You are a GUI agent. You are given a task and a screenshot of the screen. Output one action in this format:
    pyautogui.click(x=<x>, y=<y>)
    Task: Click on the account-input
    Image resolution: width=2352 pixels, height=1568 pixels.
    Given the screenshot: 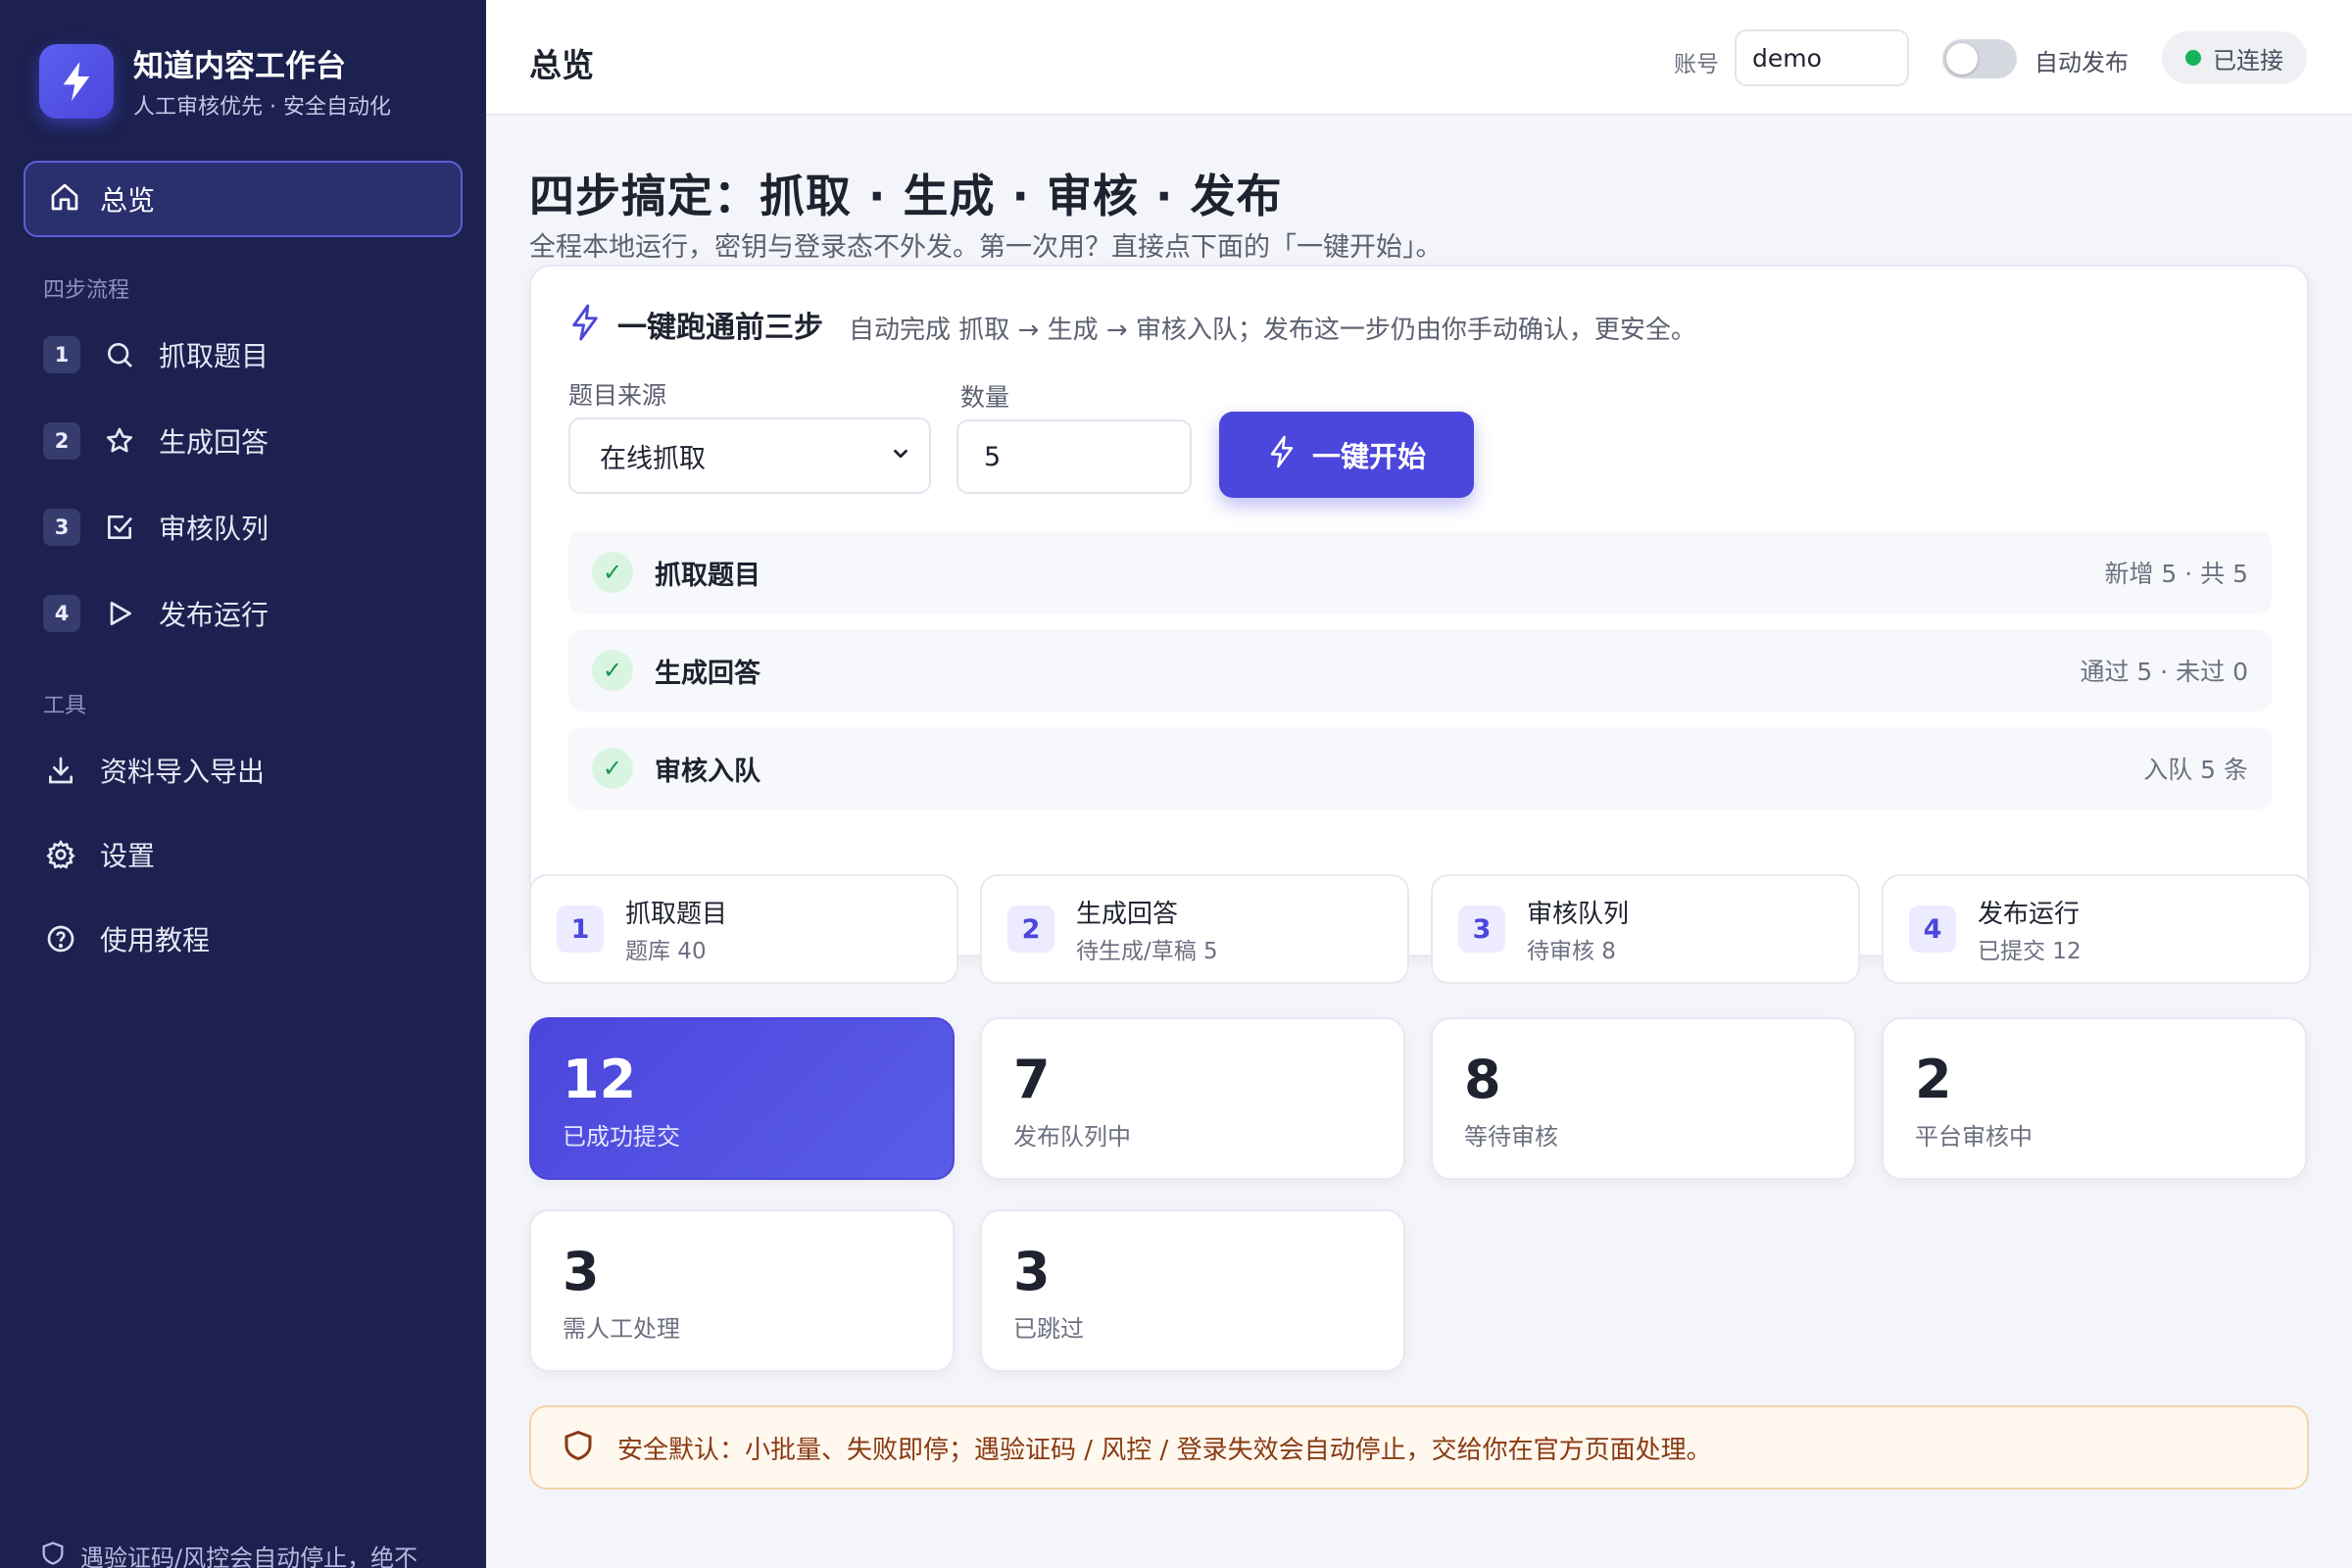 What is the action you would take?
    pyautogui.click(x=1822, y=57)
    